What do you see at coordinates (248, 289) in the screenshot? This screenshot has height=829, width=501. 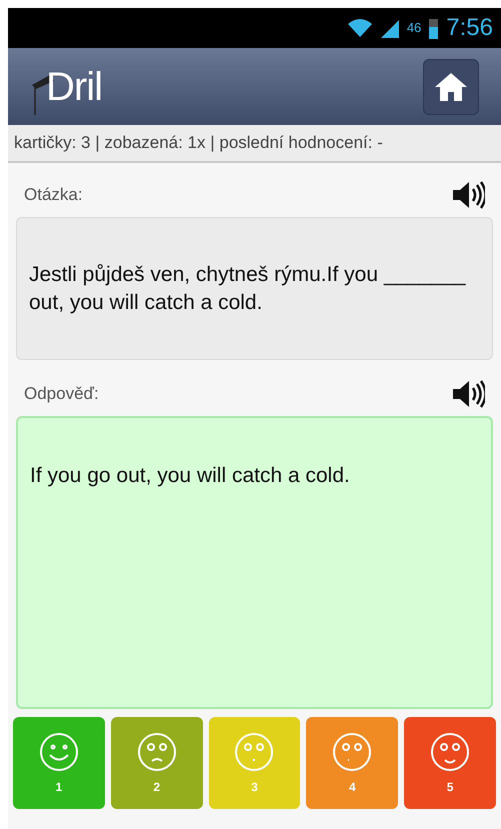 I see `question-text: Jestli půjdeš ven, chytneš rýmu.If you _______ out, you will catch a cold.` at bounding box center [248, 289].